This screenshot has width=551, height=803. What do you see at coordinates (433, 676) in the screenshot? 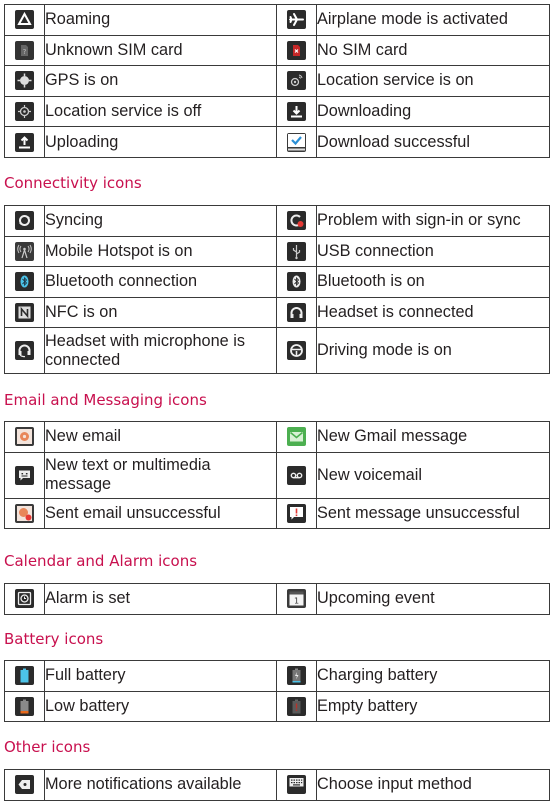
I see `icon-description: Charging battery` at bounding box center [433, 676].